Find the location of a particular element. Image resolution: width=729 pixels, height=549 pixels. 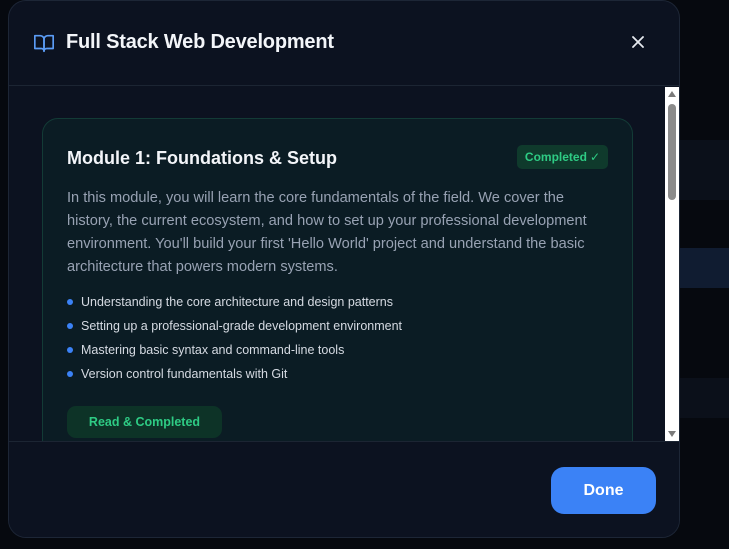

background-highlight-strip is located at coordinates (704, 268).